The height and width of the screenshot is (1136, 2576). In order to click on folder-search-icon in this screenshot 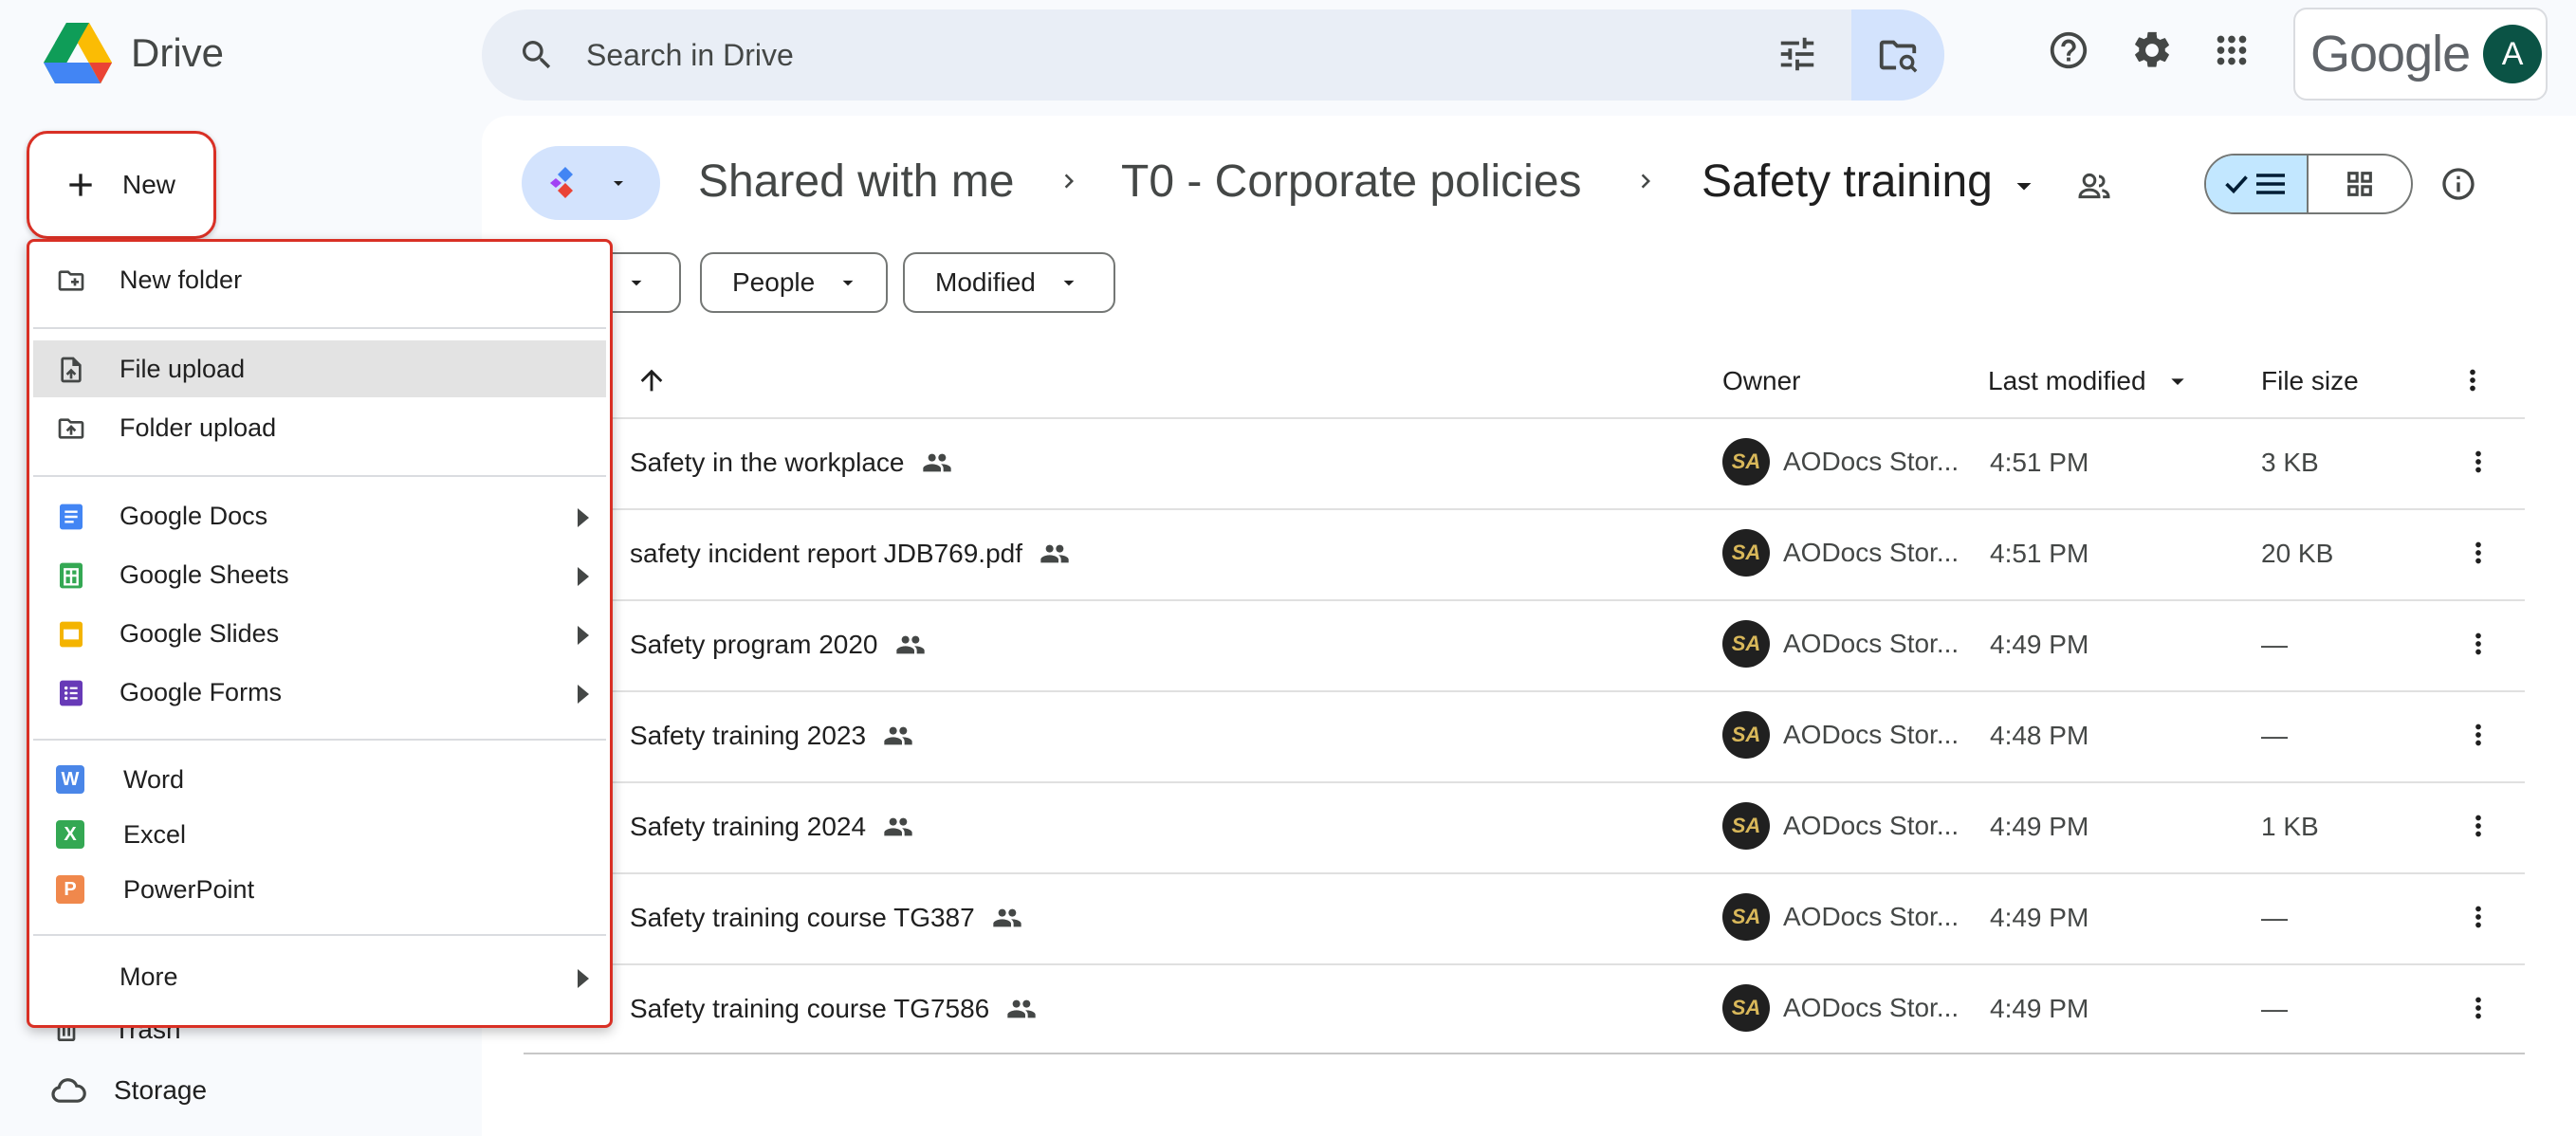, I will do `click(1898, 56)`.